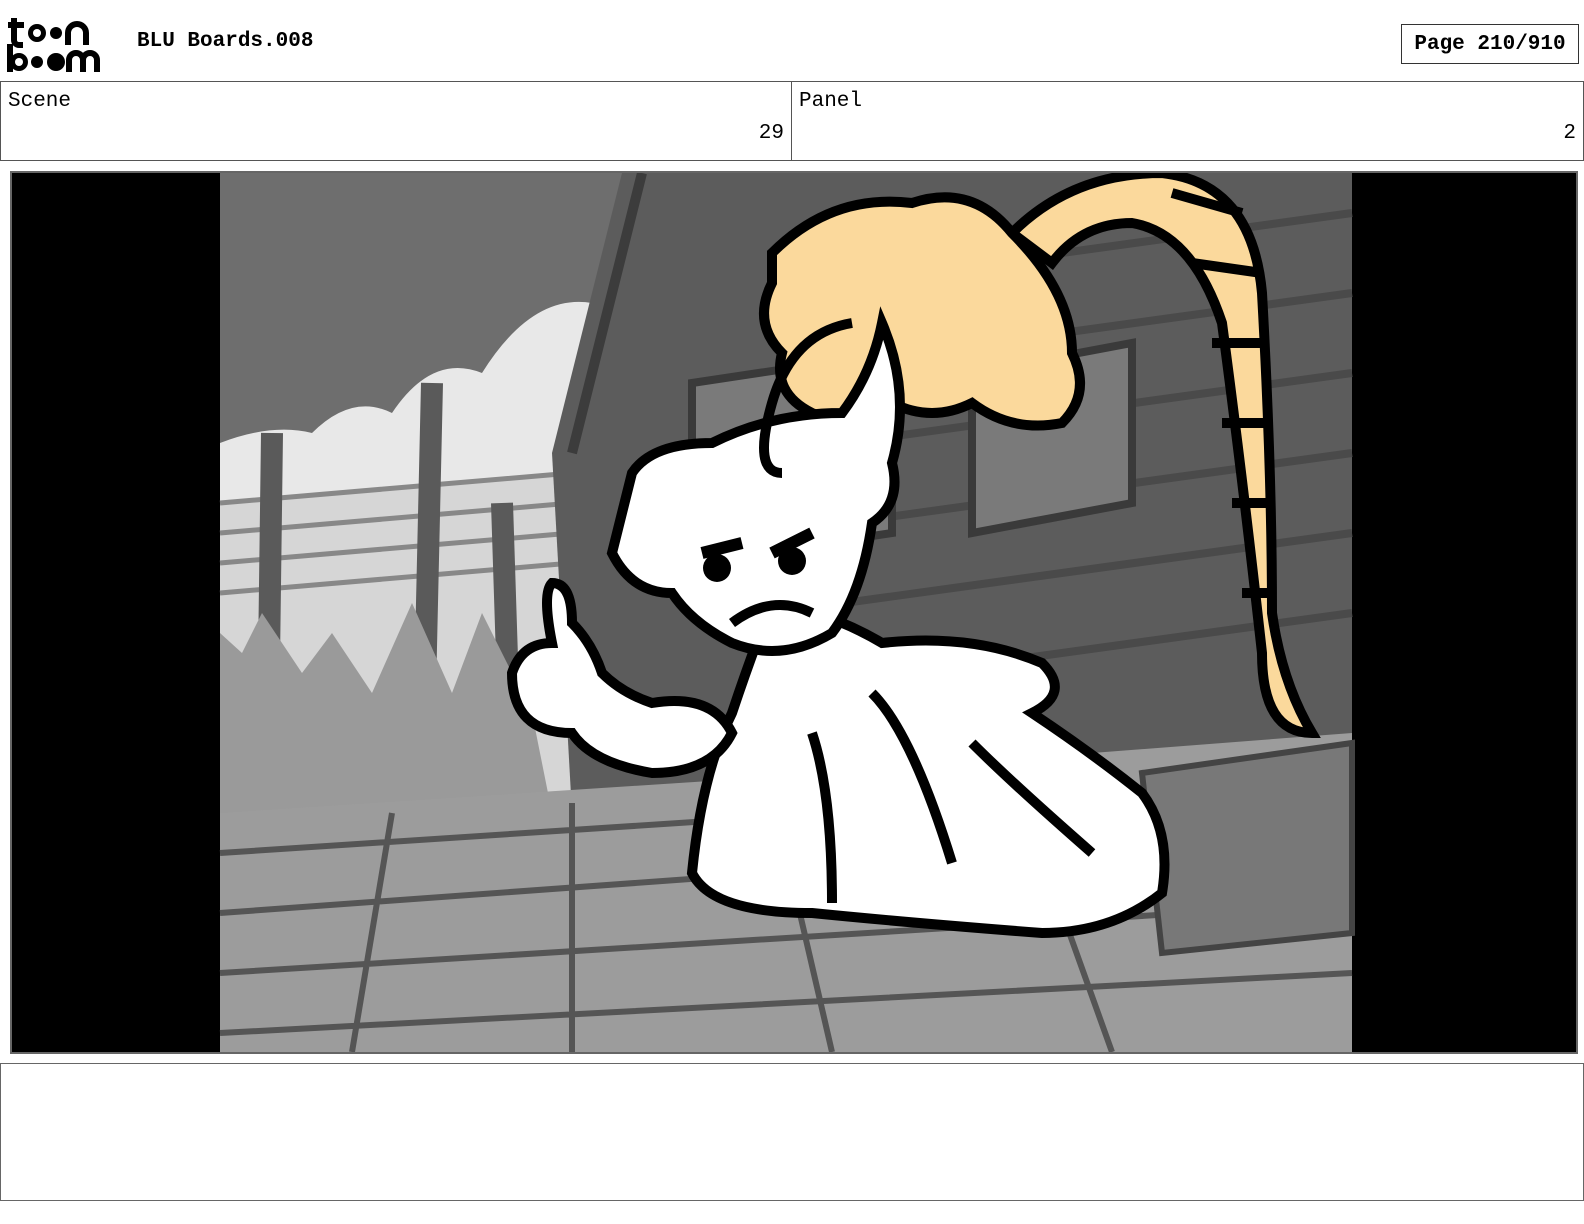  Describe the element at coordinates (1188, 121) in the screenshot. I see `panel-cell: Panel 2` at that location.